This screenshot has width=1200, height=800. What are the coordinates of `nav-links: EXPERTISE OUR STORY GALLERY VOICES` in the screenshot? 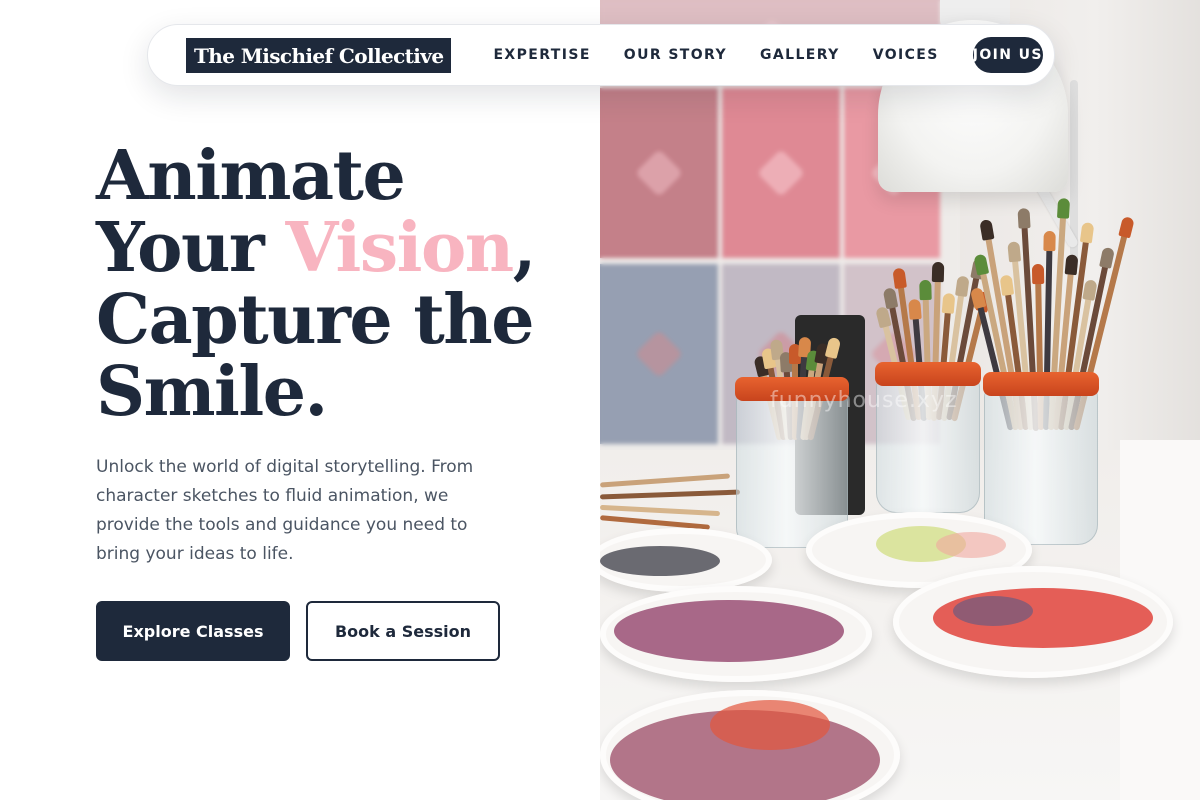 It's located at (715, 55).